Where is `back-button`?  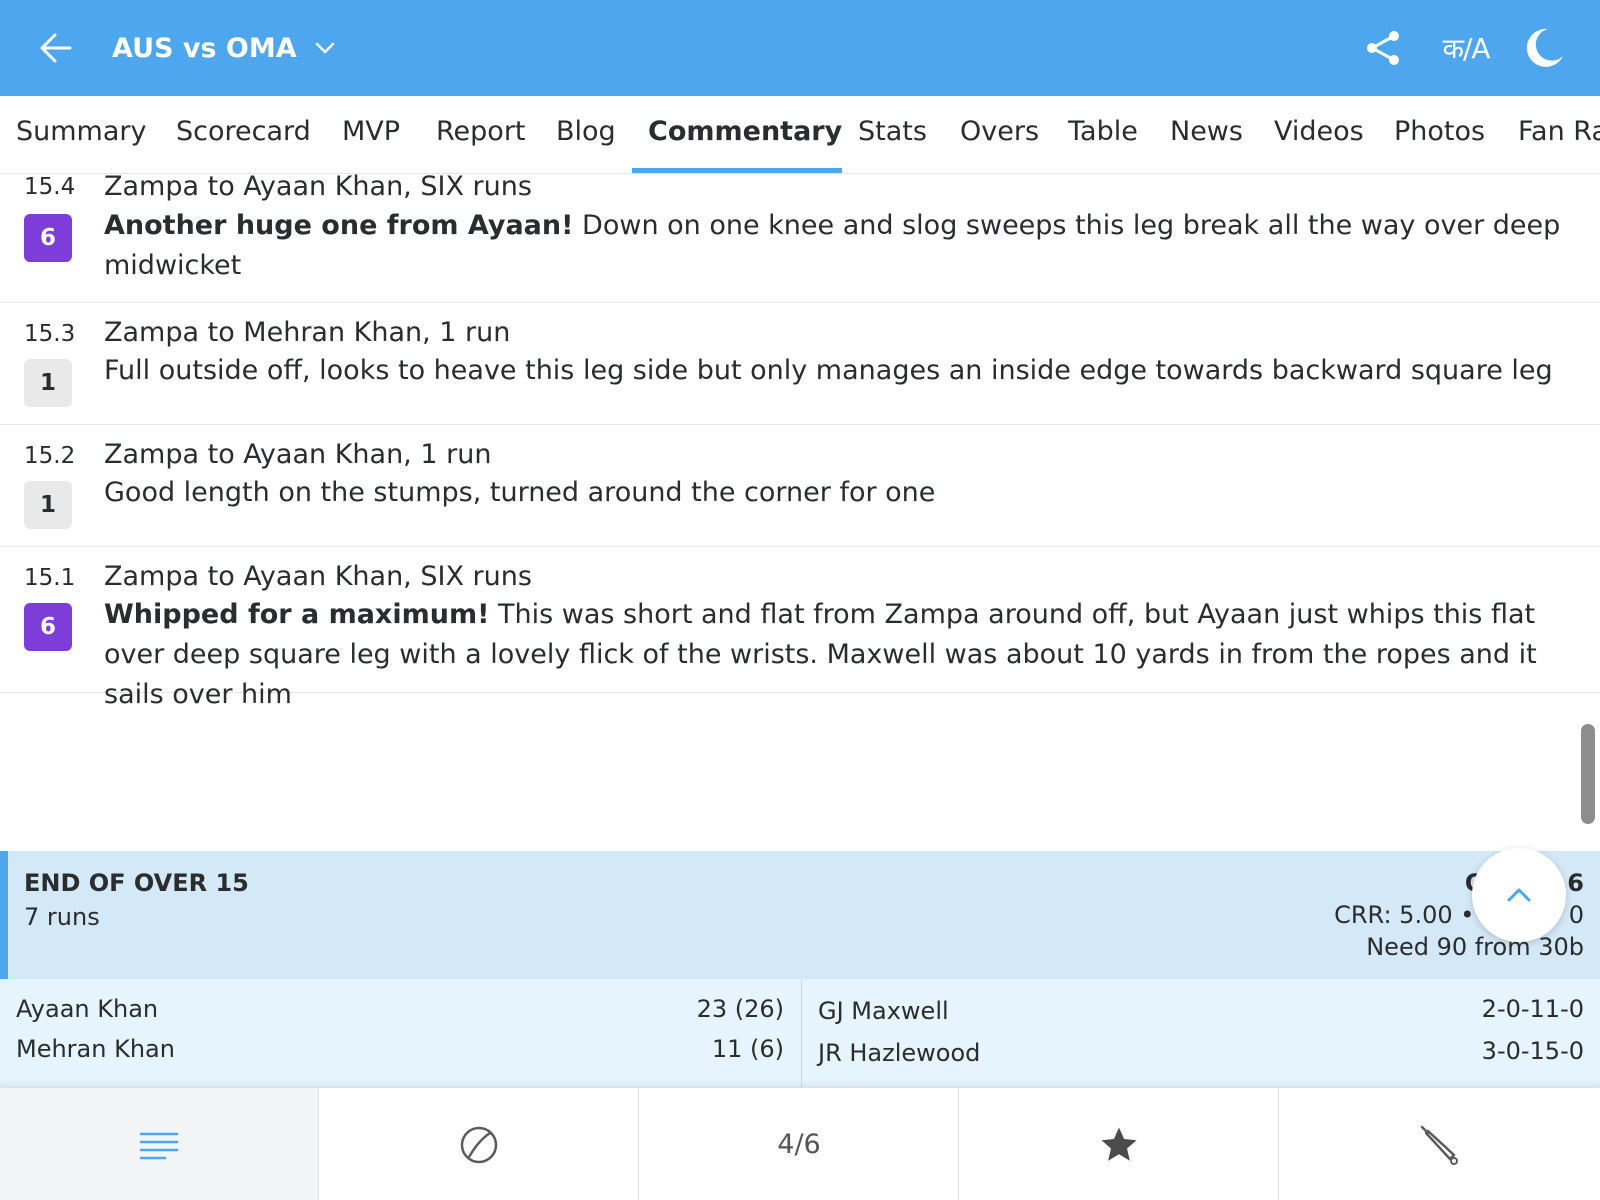
back-button is located at coordinates (56, 48).